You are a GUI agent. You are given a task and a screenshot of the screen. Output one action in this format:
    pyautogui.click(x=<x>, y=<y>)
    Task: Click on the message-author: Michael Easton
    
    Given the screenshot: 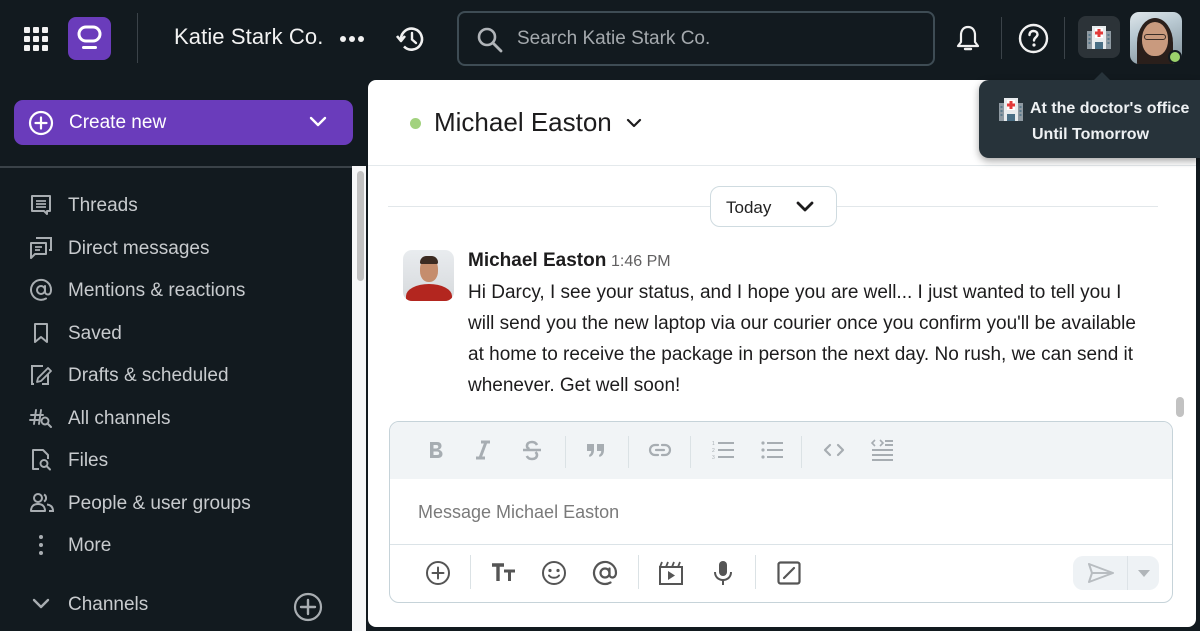 What is the action you would take?
    pyautogui.click(x=537, y=261)
    